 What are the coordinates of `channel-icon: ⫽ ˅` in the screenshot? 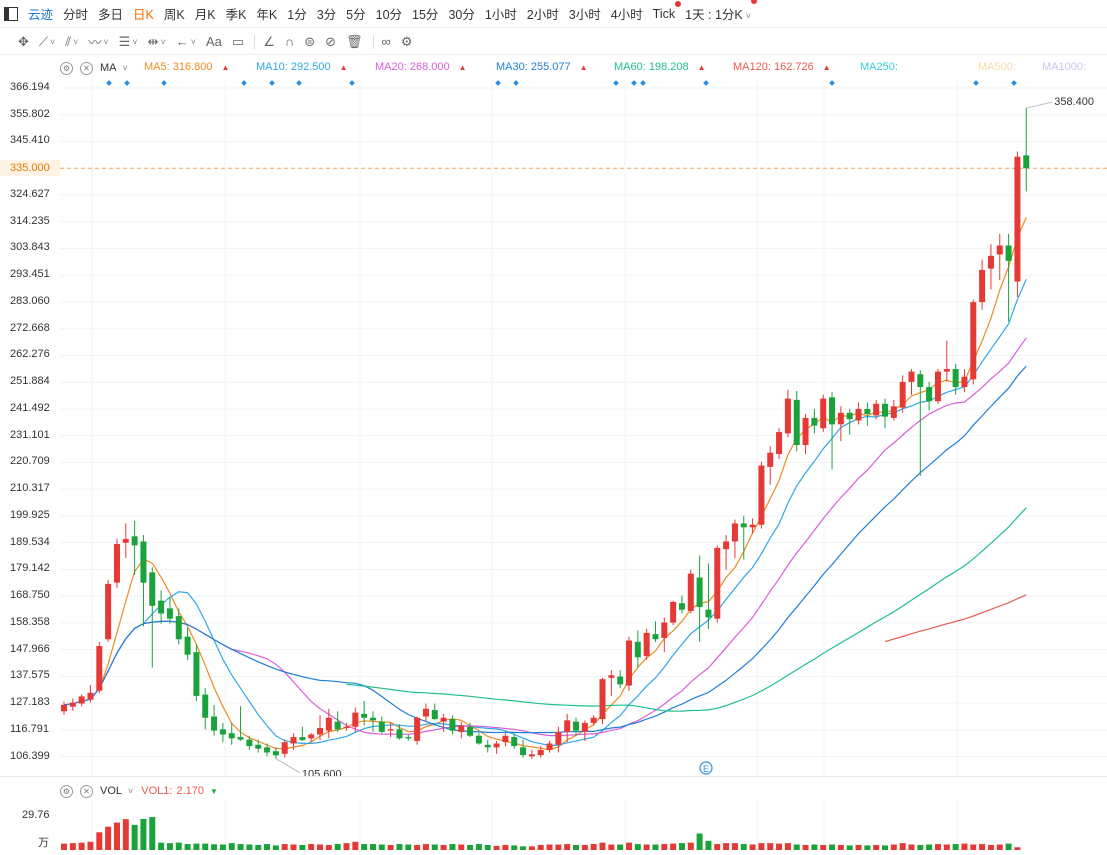 It's located at (71, 42).